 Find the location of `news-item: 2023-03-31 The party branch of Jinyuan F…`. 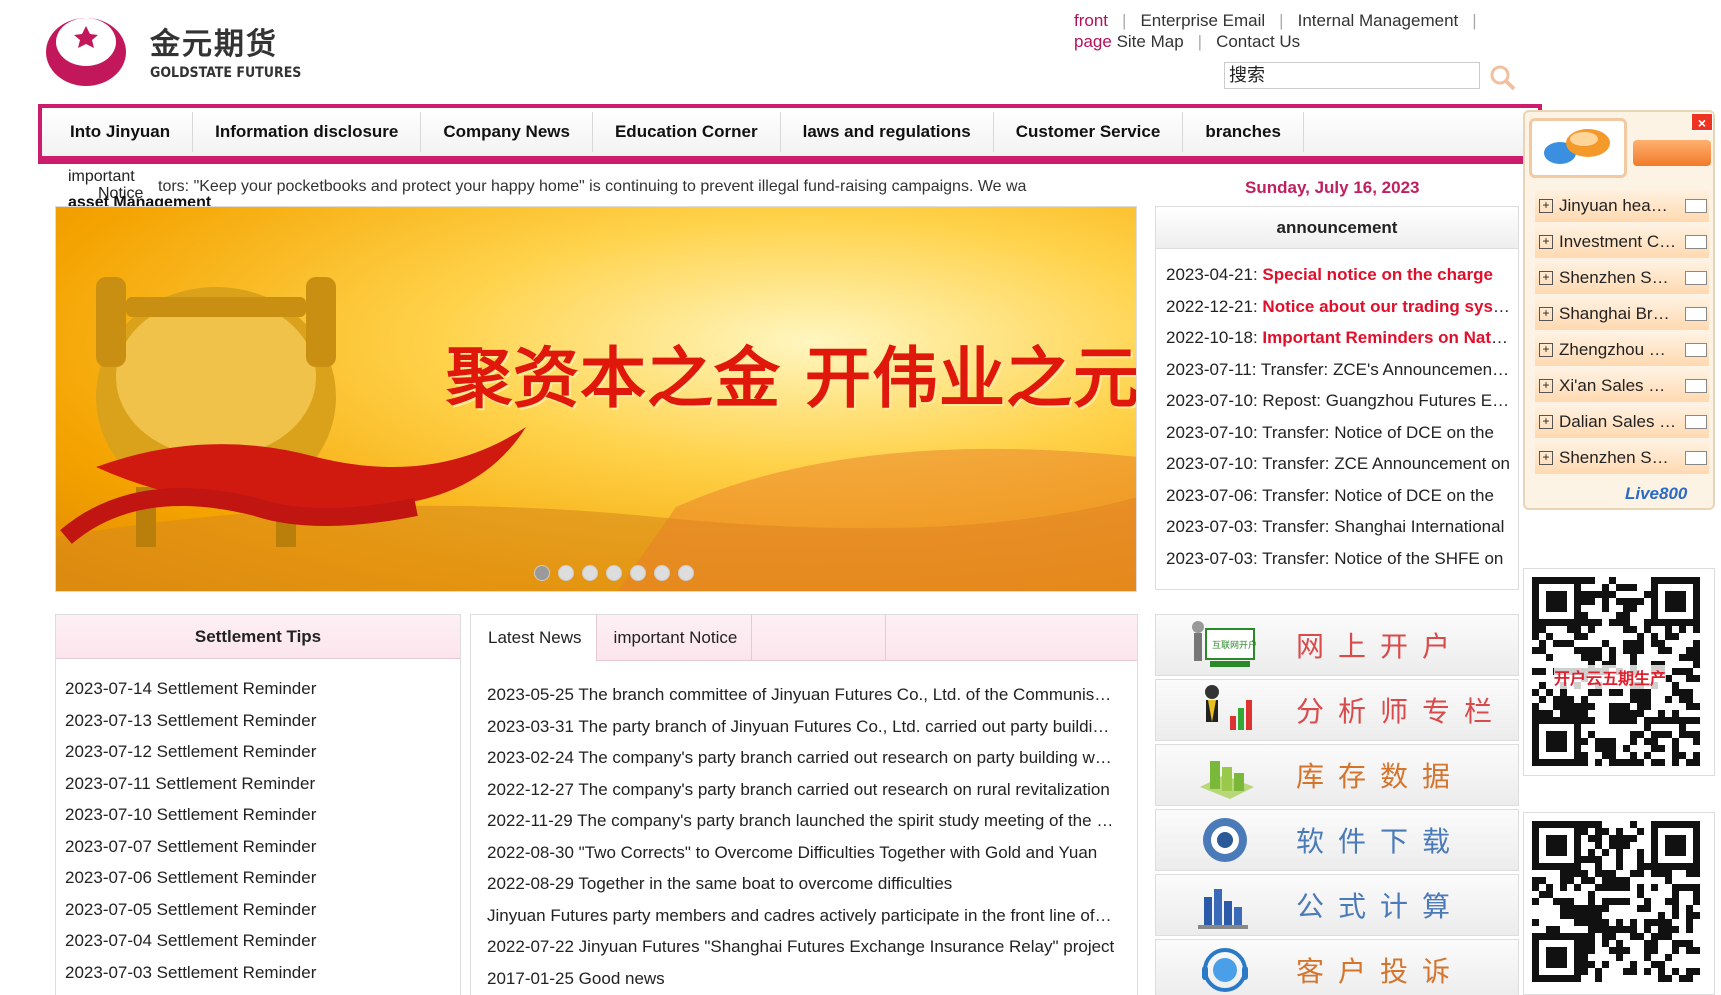

news-item: 2023-03-31 The party branch of Jinyuan F… is located at coordinates (801, 727).